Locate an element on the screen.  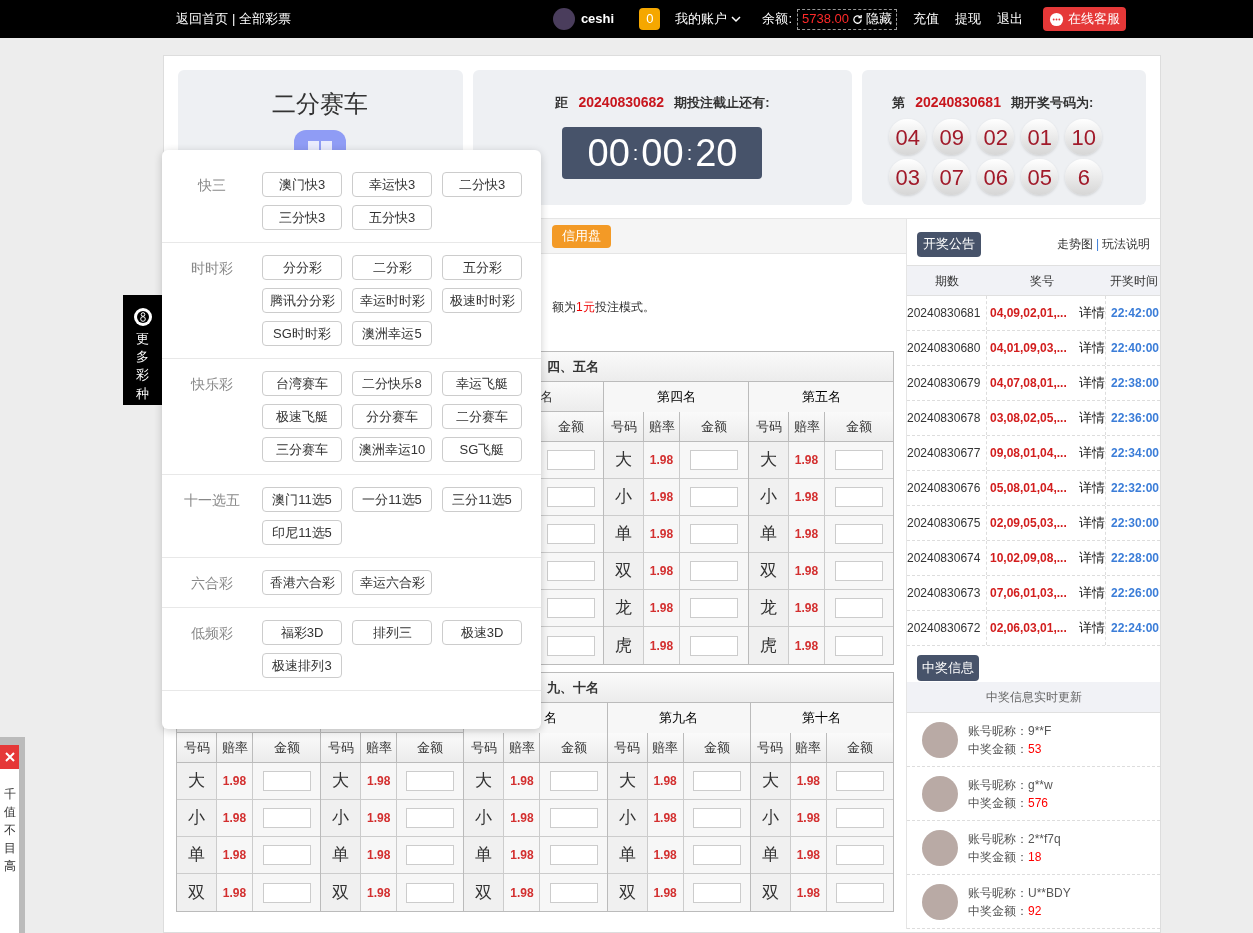
more-games-label: 更多彩种 is located at coordinates (142, 366).